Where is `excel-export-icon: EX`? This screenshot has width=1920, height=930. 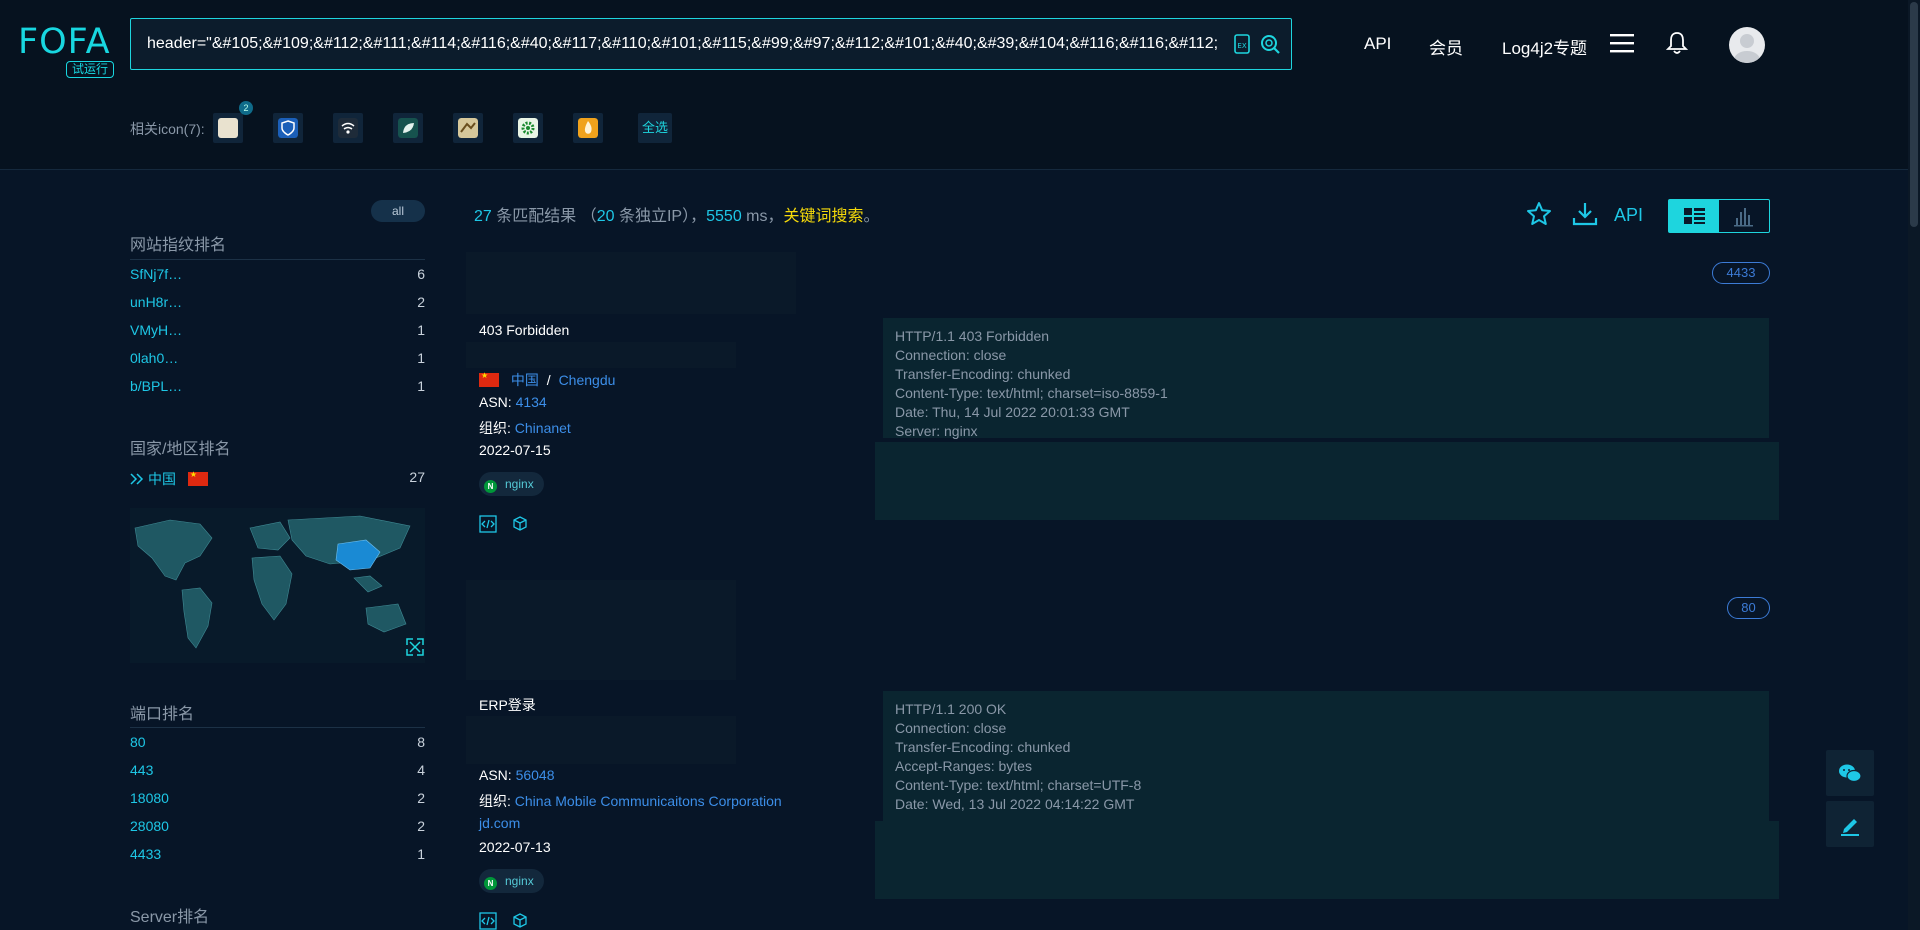
excel-export-icon: EX is located at coordinates (1242, 44).